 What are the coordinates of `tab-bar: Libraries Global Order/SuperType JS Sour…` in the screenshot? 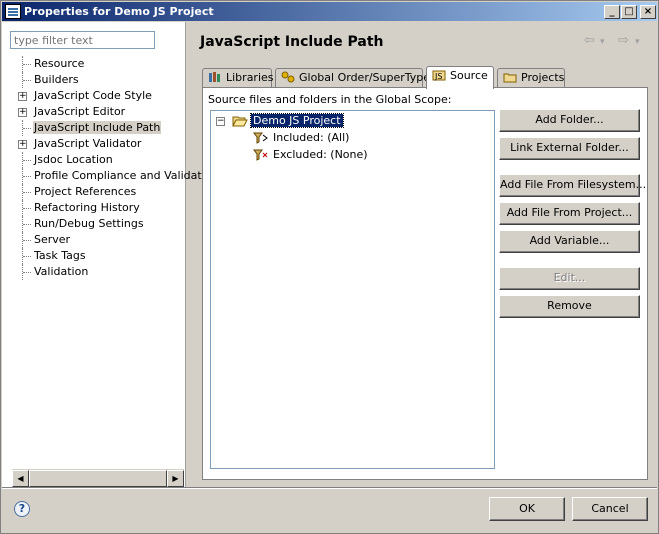 It's located at (430, 77).